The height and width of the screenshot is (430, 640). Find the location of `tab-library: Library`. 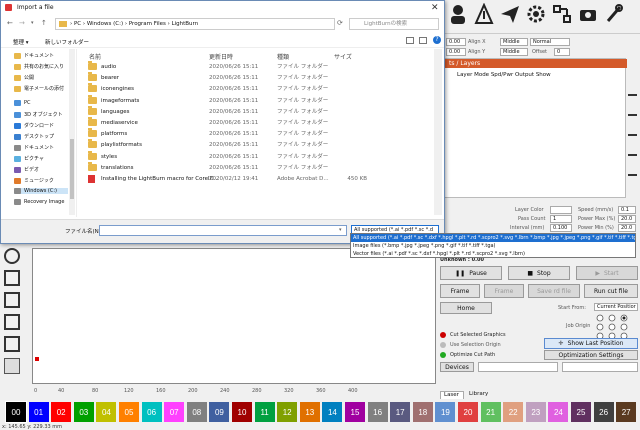

tab-library: Library is located at coordinates (478, 395).